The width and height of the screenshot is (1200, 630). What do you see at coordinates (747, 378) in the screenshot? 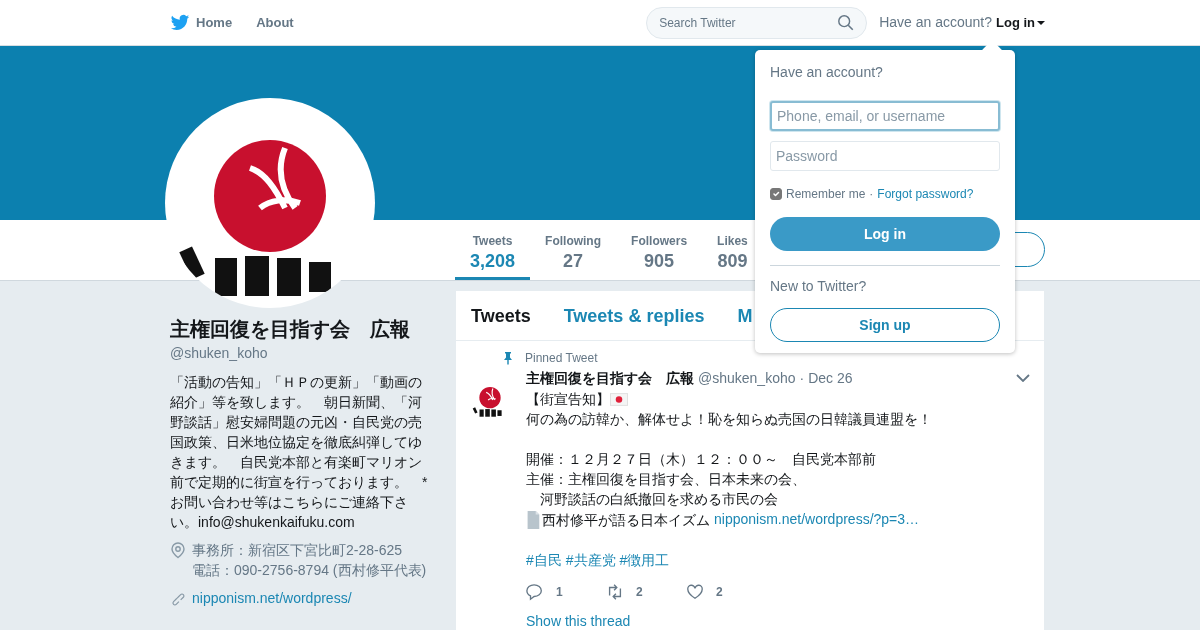
I see `tweet-handle: @shuken_koho` at bounding box center [747, 378].